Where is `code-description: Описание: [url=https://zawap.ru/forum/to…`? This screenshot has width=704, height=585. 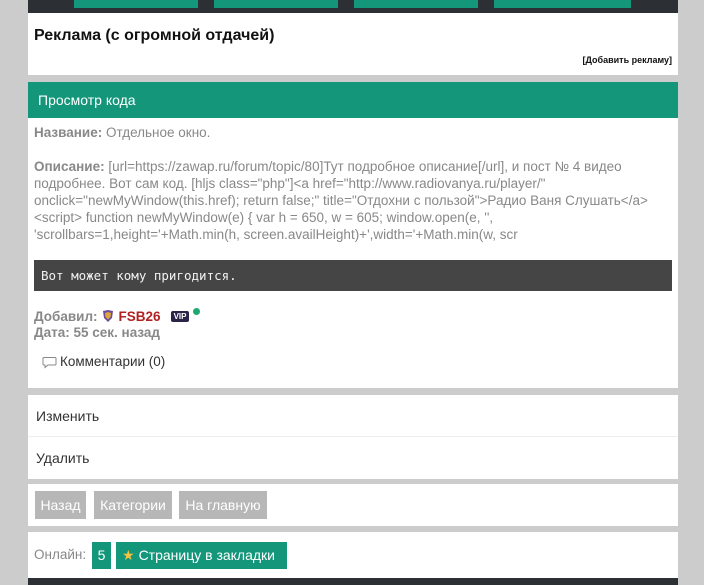 code-description: Описание: [url=https://zawap.ru/forum/to… is located at coordinates (354, 200).